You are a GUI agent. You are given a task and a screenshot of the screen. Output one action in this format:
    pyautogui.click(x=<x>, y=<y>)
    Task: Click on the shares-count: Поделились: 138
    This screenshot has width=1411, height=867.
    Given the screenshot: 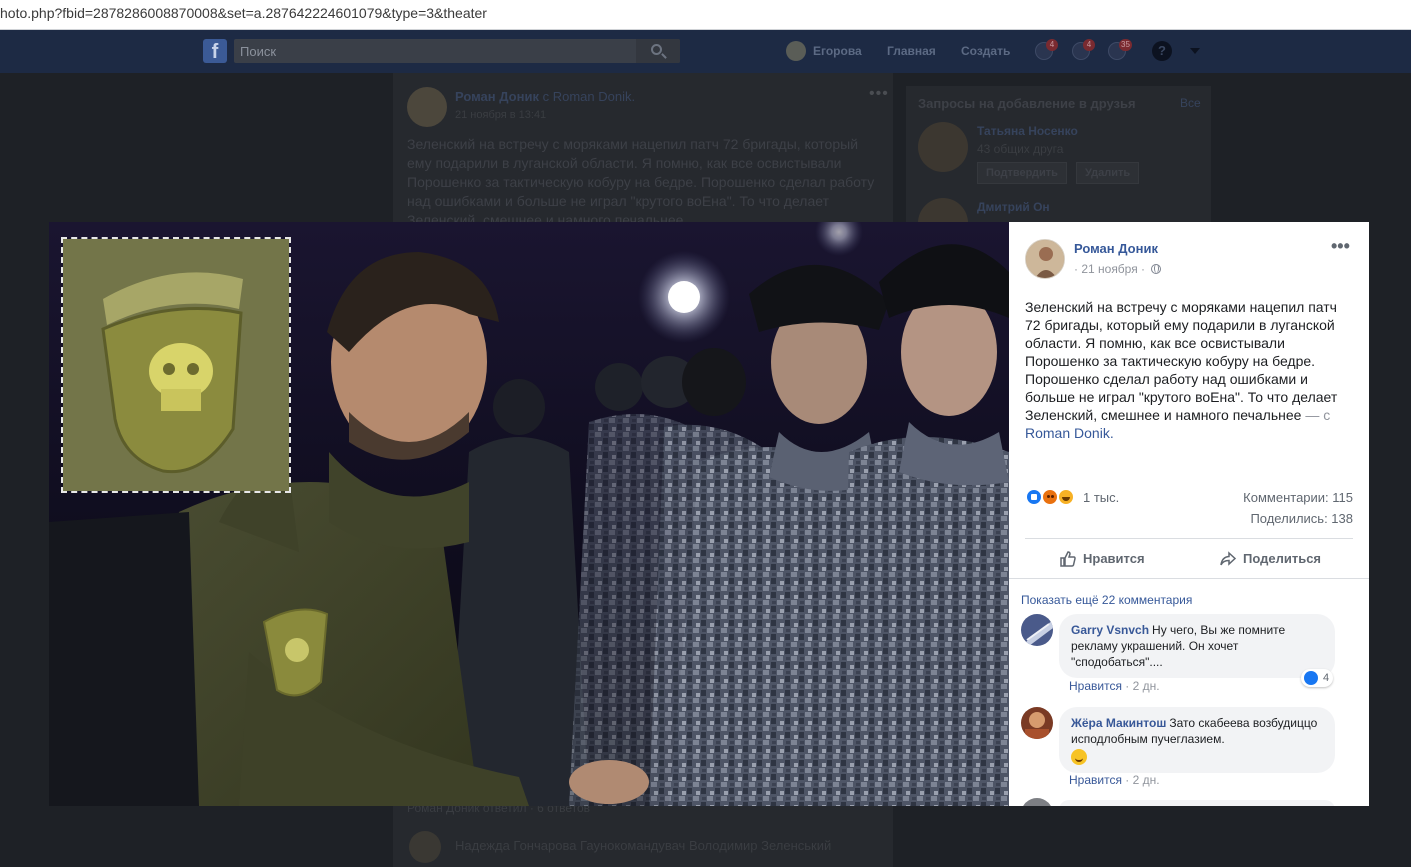 What is the action you would take?
    pyautogui.click(x=1301, y=518)
    